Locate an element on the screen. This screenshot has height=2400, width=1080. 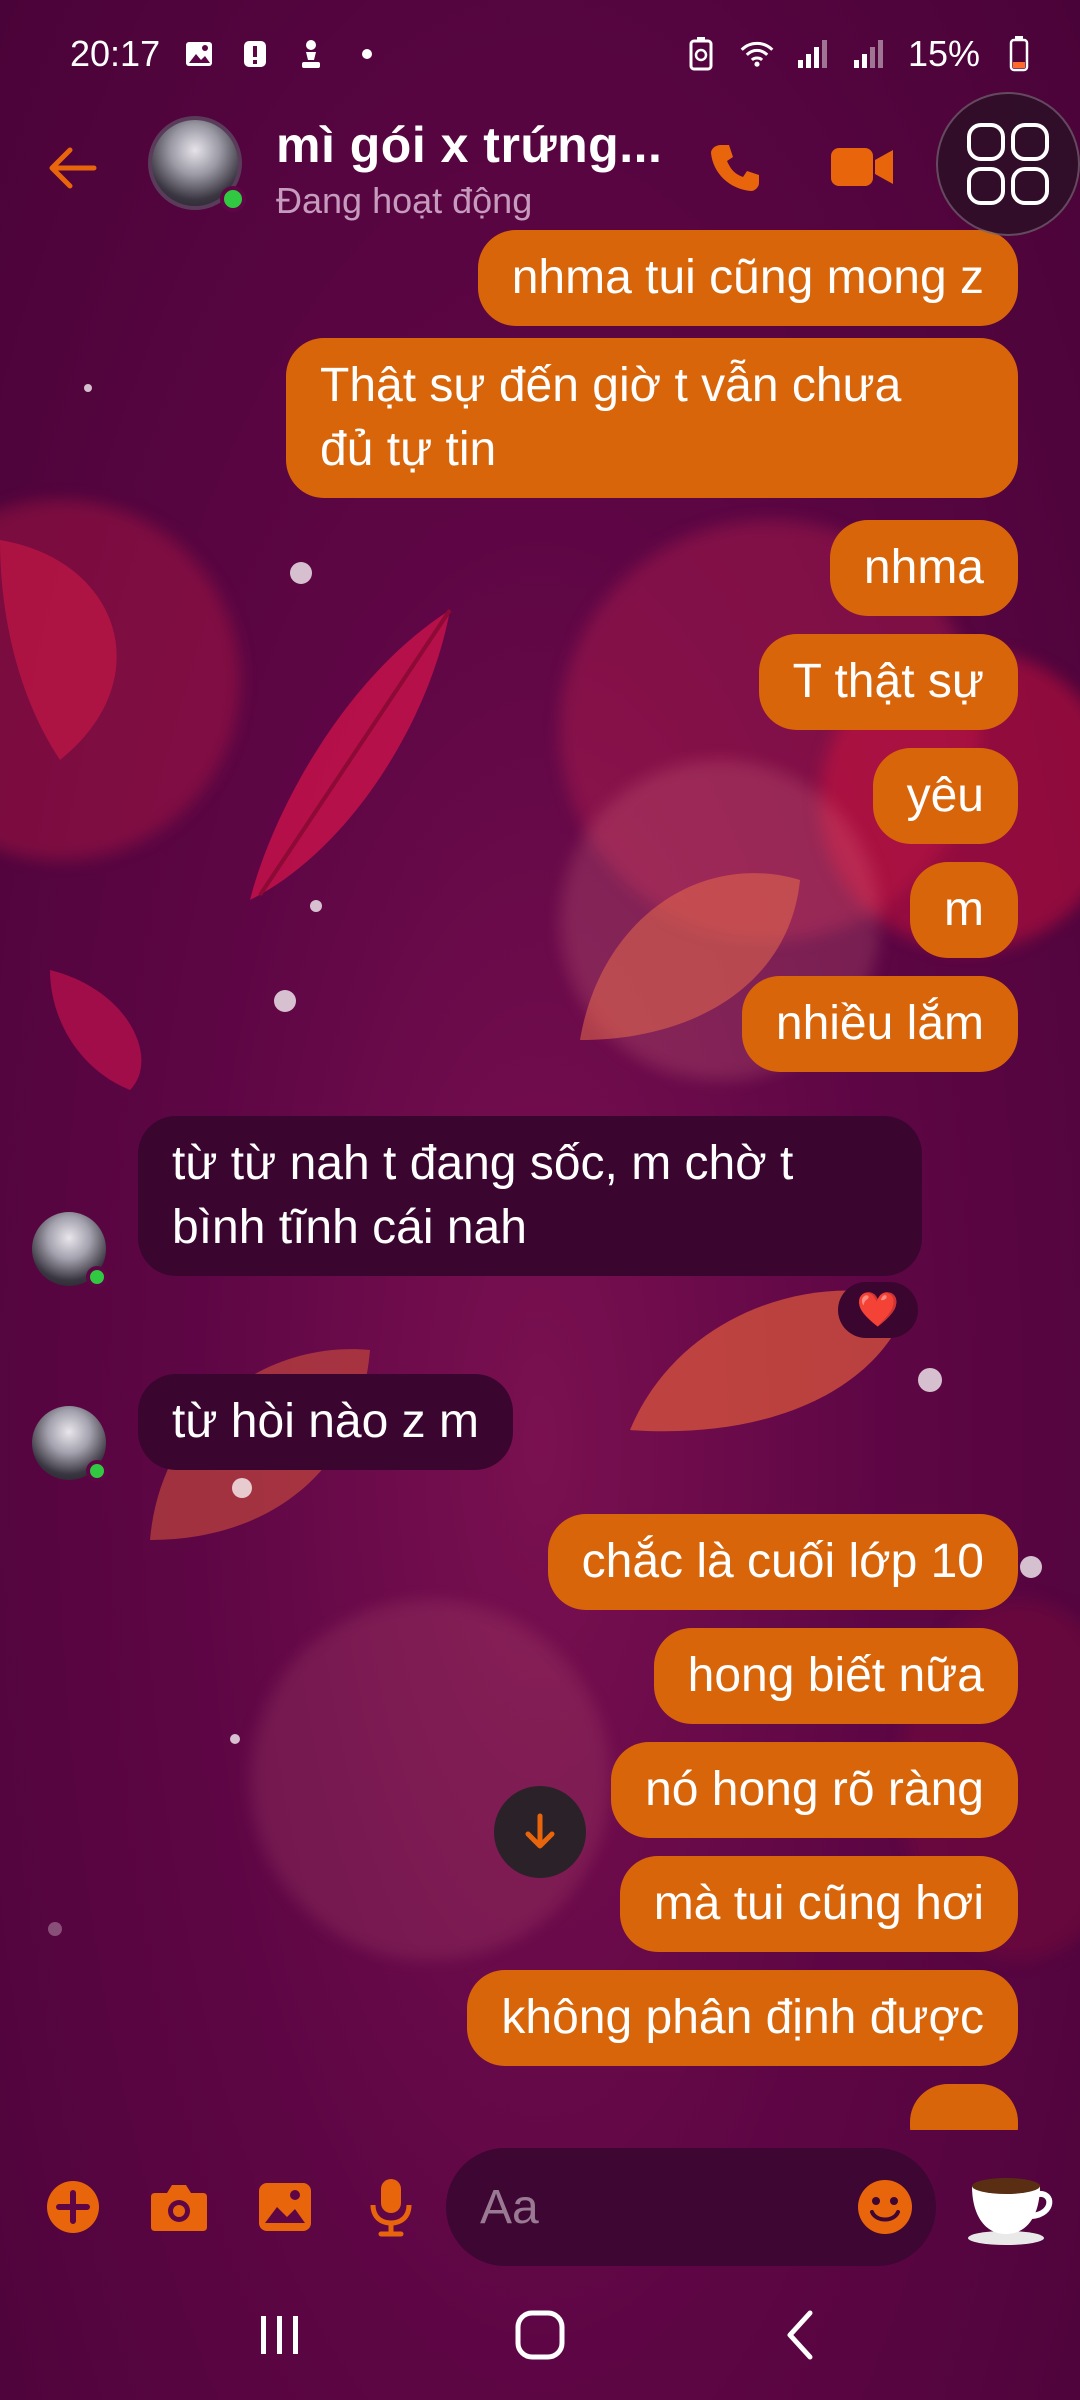
home-icon is located at coordinates (540, 2335).